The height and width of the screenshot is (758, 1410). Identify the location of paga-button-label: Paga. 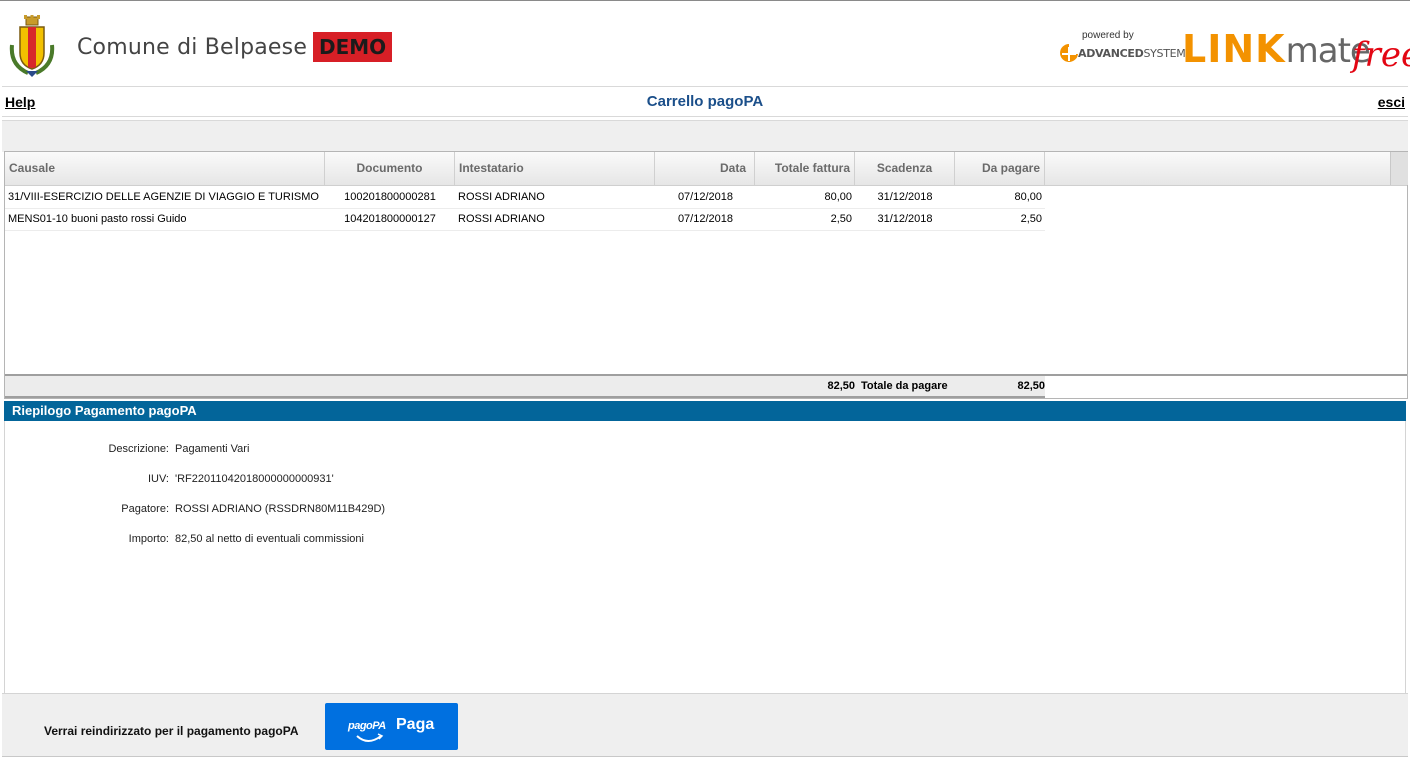
(415, 724).